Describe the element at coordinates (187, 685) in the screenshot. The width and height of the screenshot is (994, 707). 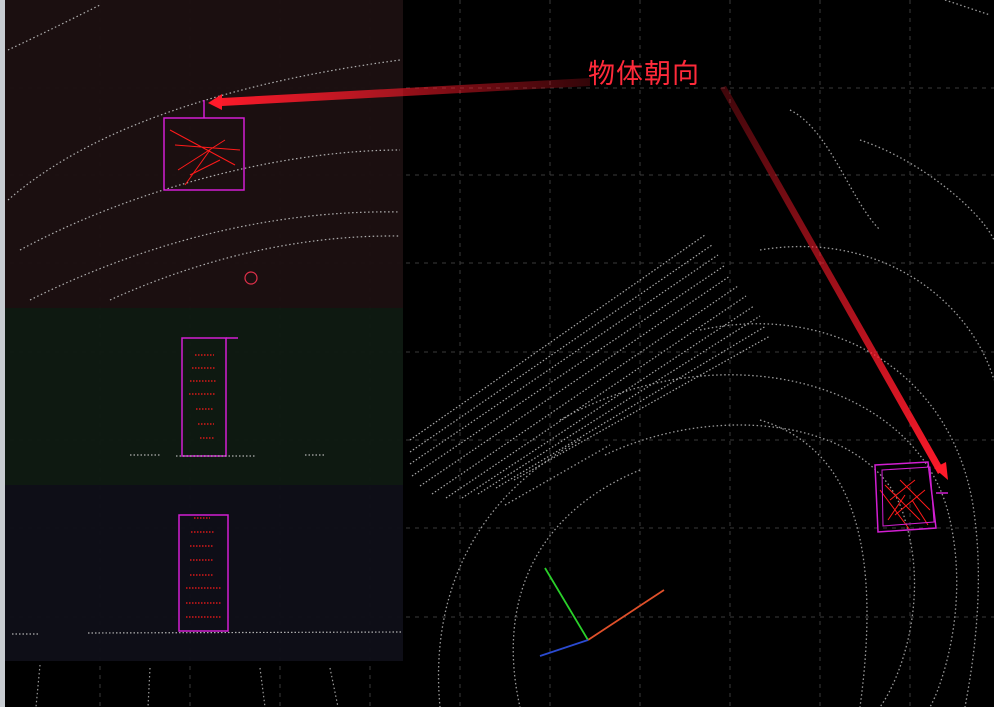
I see `lower-point-cloud` at that location.